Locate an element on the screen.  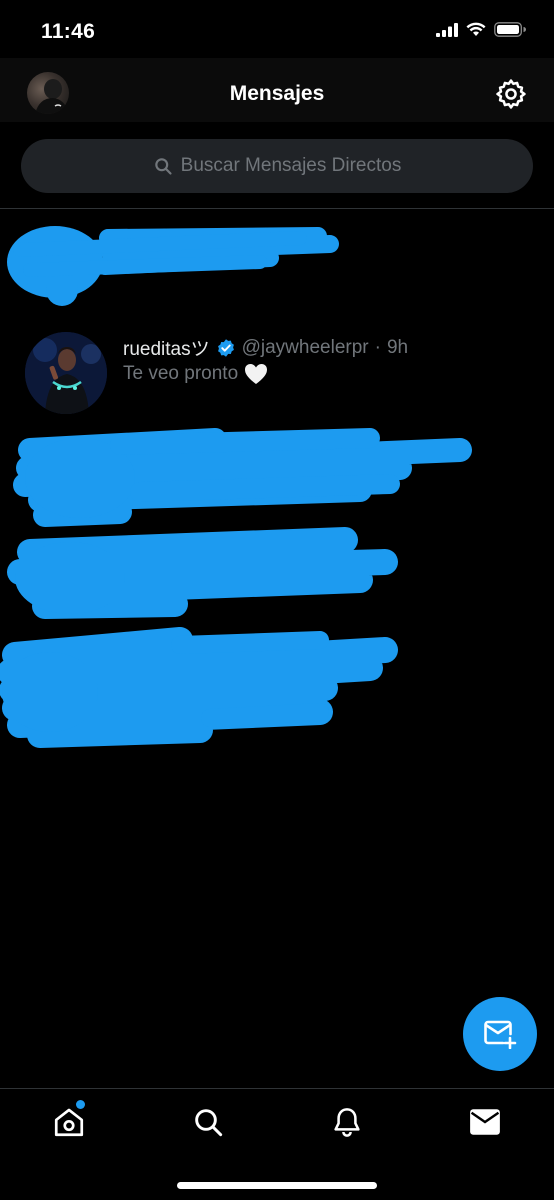
new-message-icon is located at coordinates (500, 1034).